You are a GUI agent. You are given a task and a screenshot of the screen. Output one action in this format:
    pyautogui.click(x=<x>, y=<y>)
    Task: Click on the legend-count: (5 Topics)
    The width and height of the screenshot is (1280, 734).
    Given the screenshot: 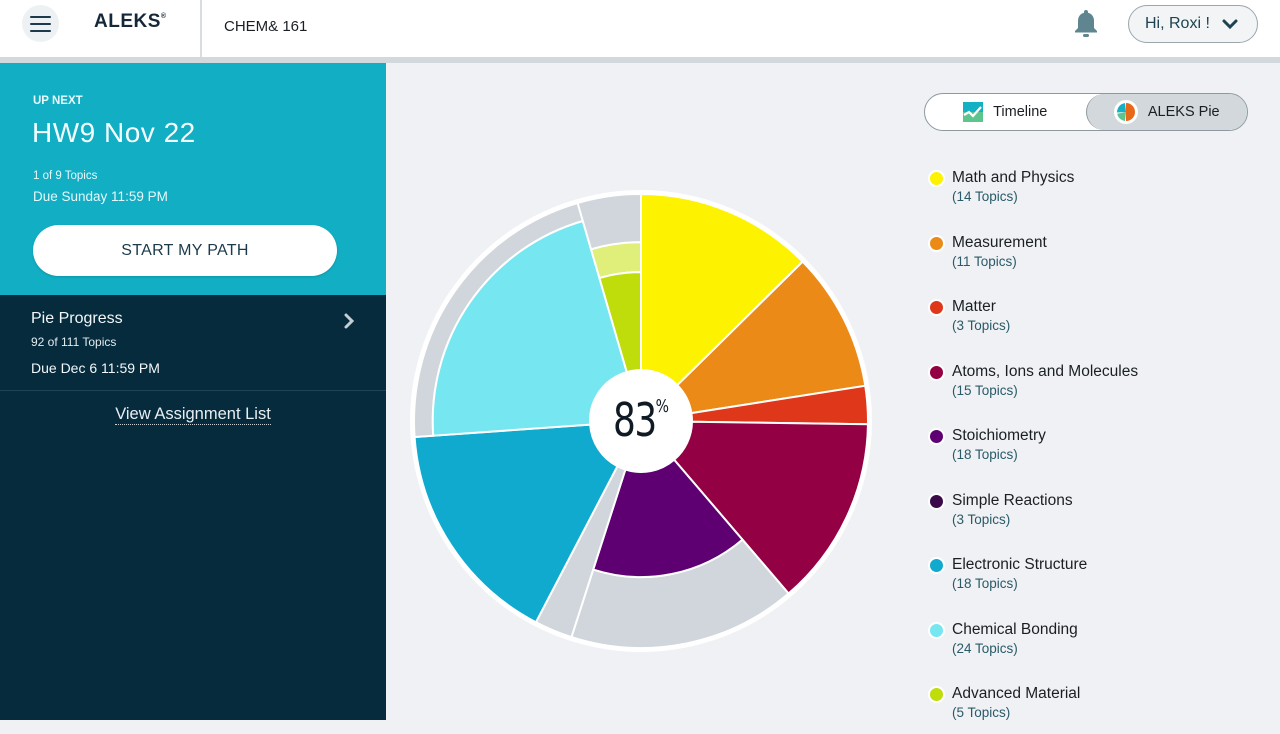 What is the action you would take?
    pyautogui.click(x=981, y=712)
    